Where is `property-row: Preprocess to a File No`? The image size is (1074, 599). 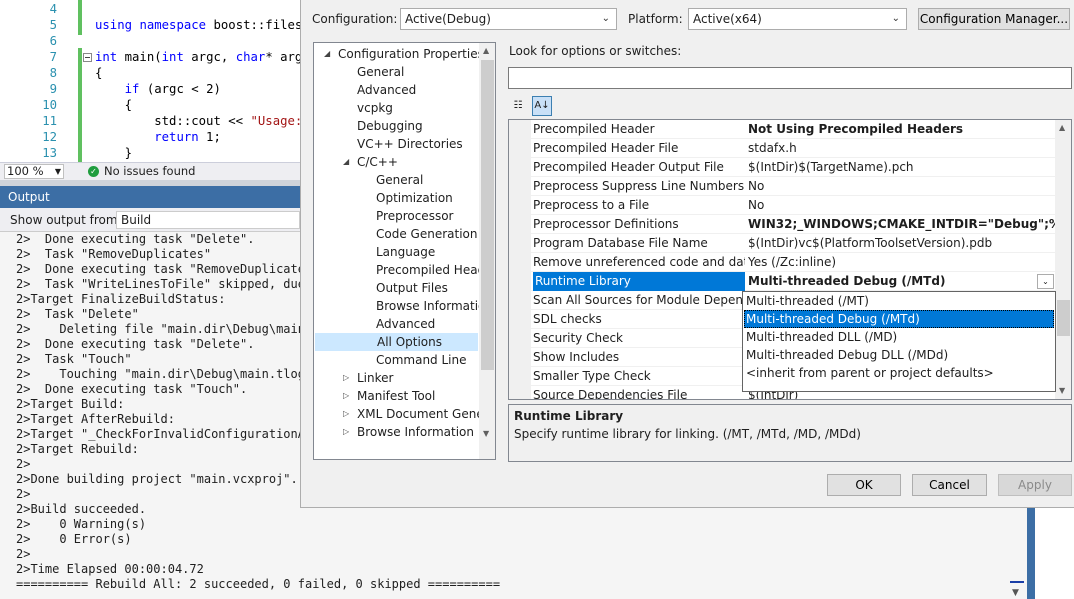 property-row: Preprocess to a File No is located at coordinates (782, 205).